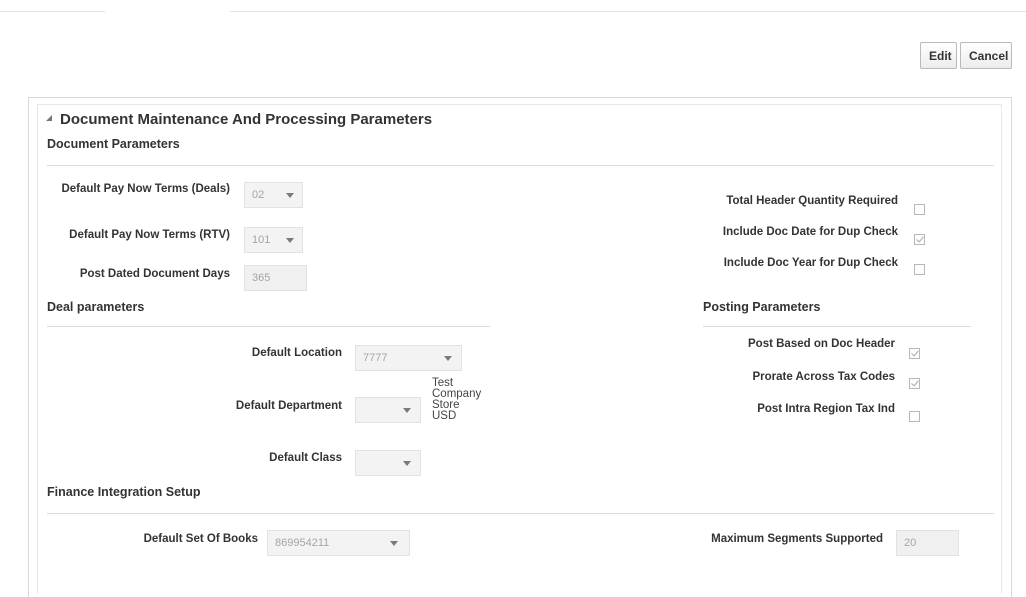  I want to click on label-pay-now-terms-rtv: Default Pay Now Terms (RTV), so click(149, 235).